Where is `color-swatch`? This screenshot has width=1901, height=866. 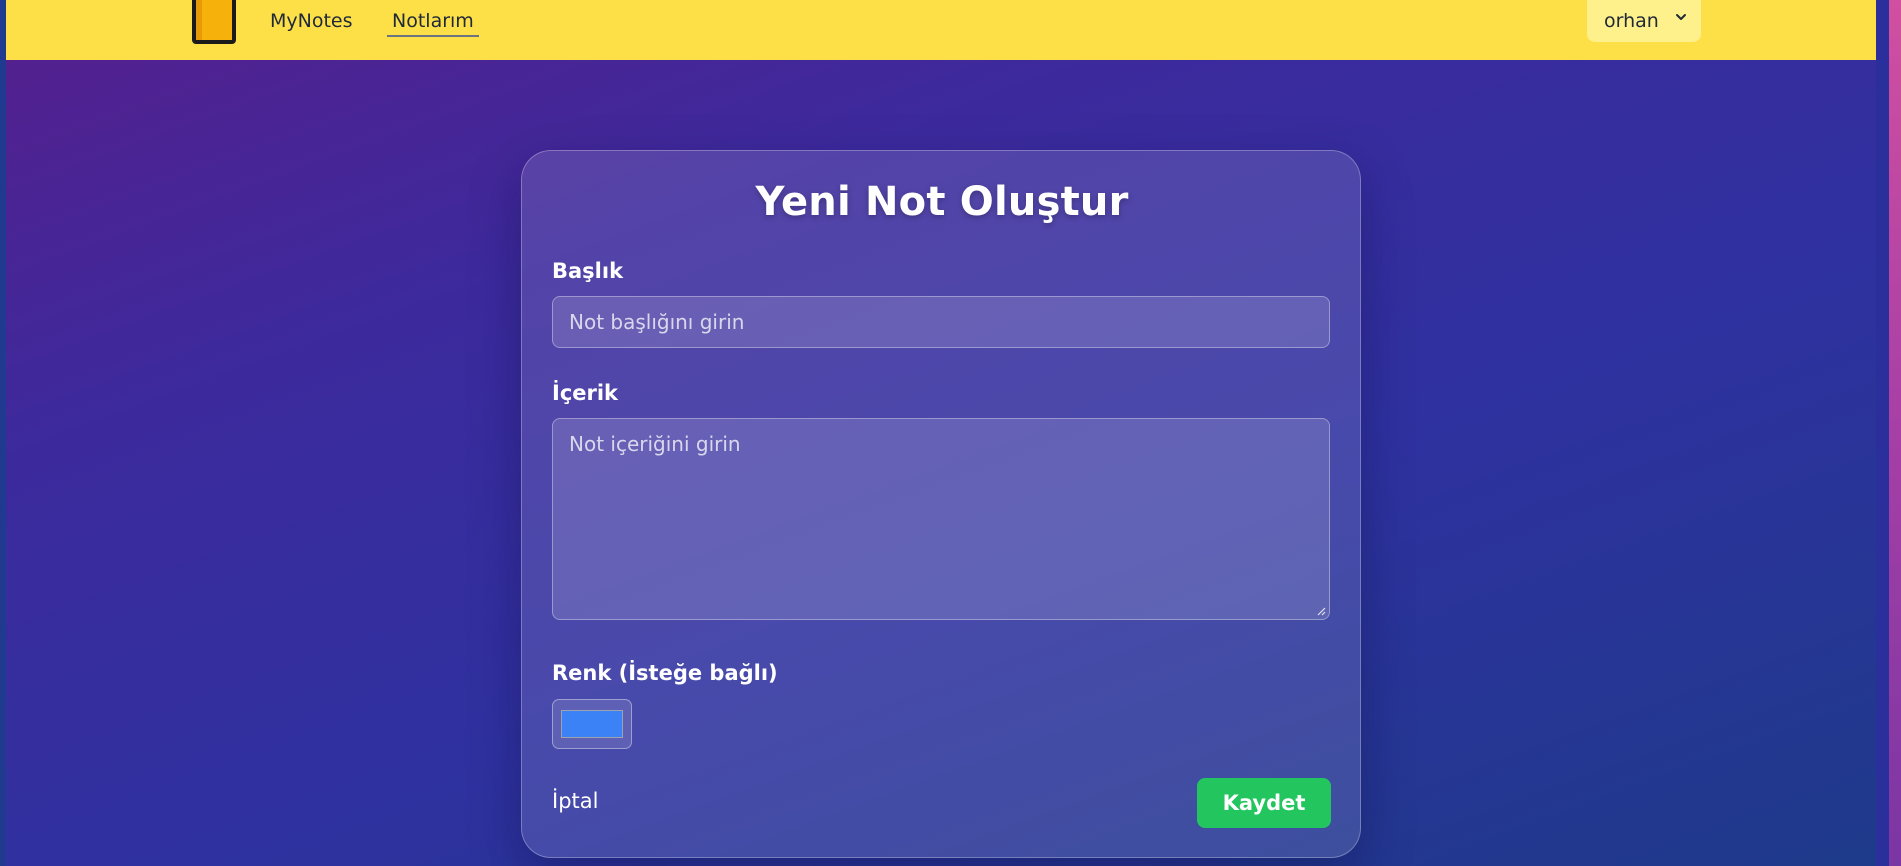 color-swatch is located at coordinates (592, 724).